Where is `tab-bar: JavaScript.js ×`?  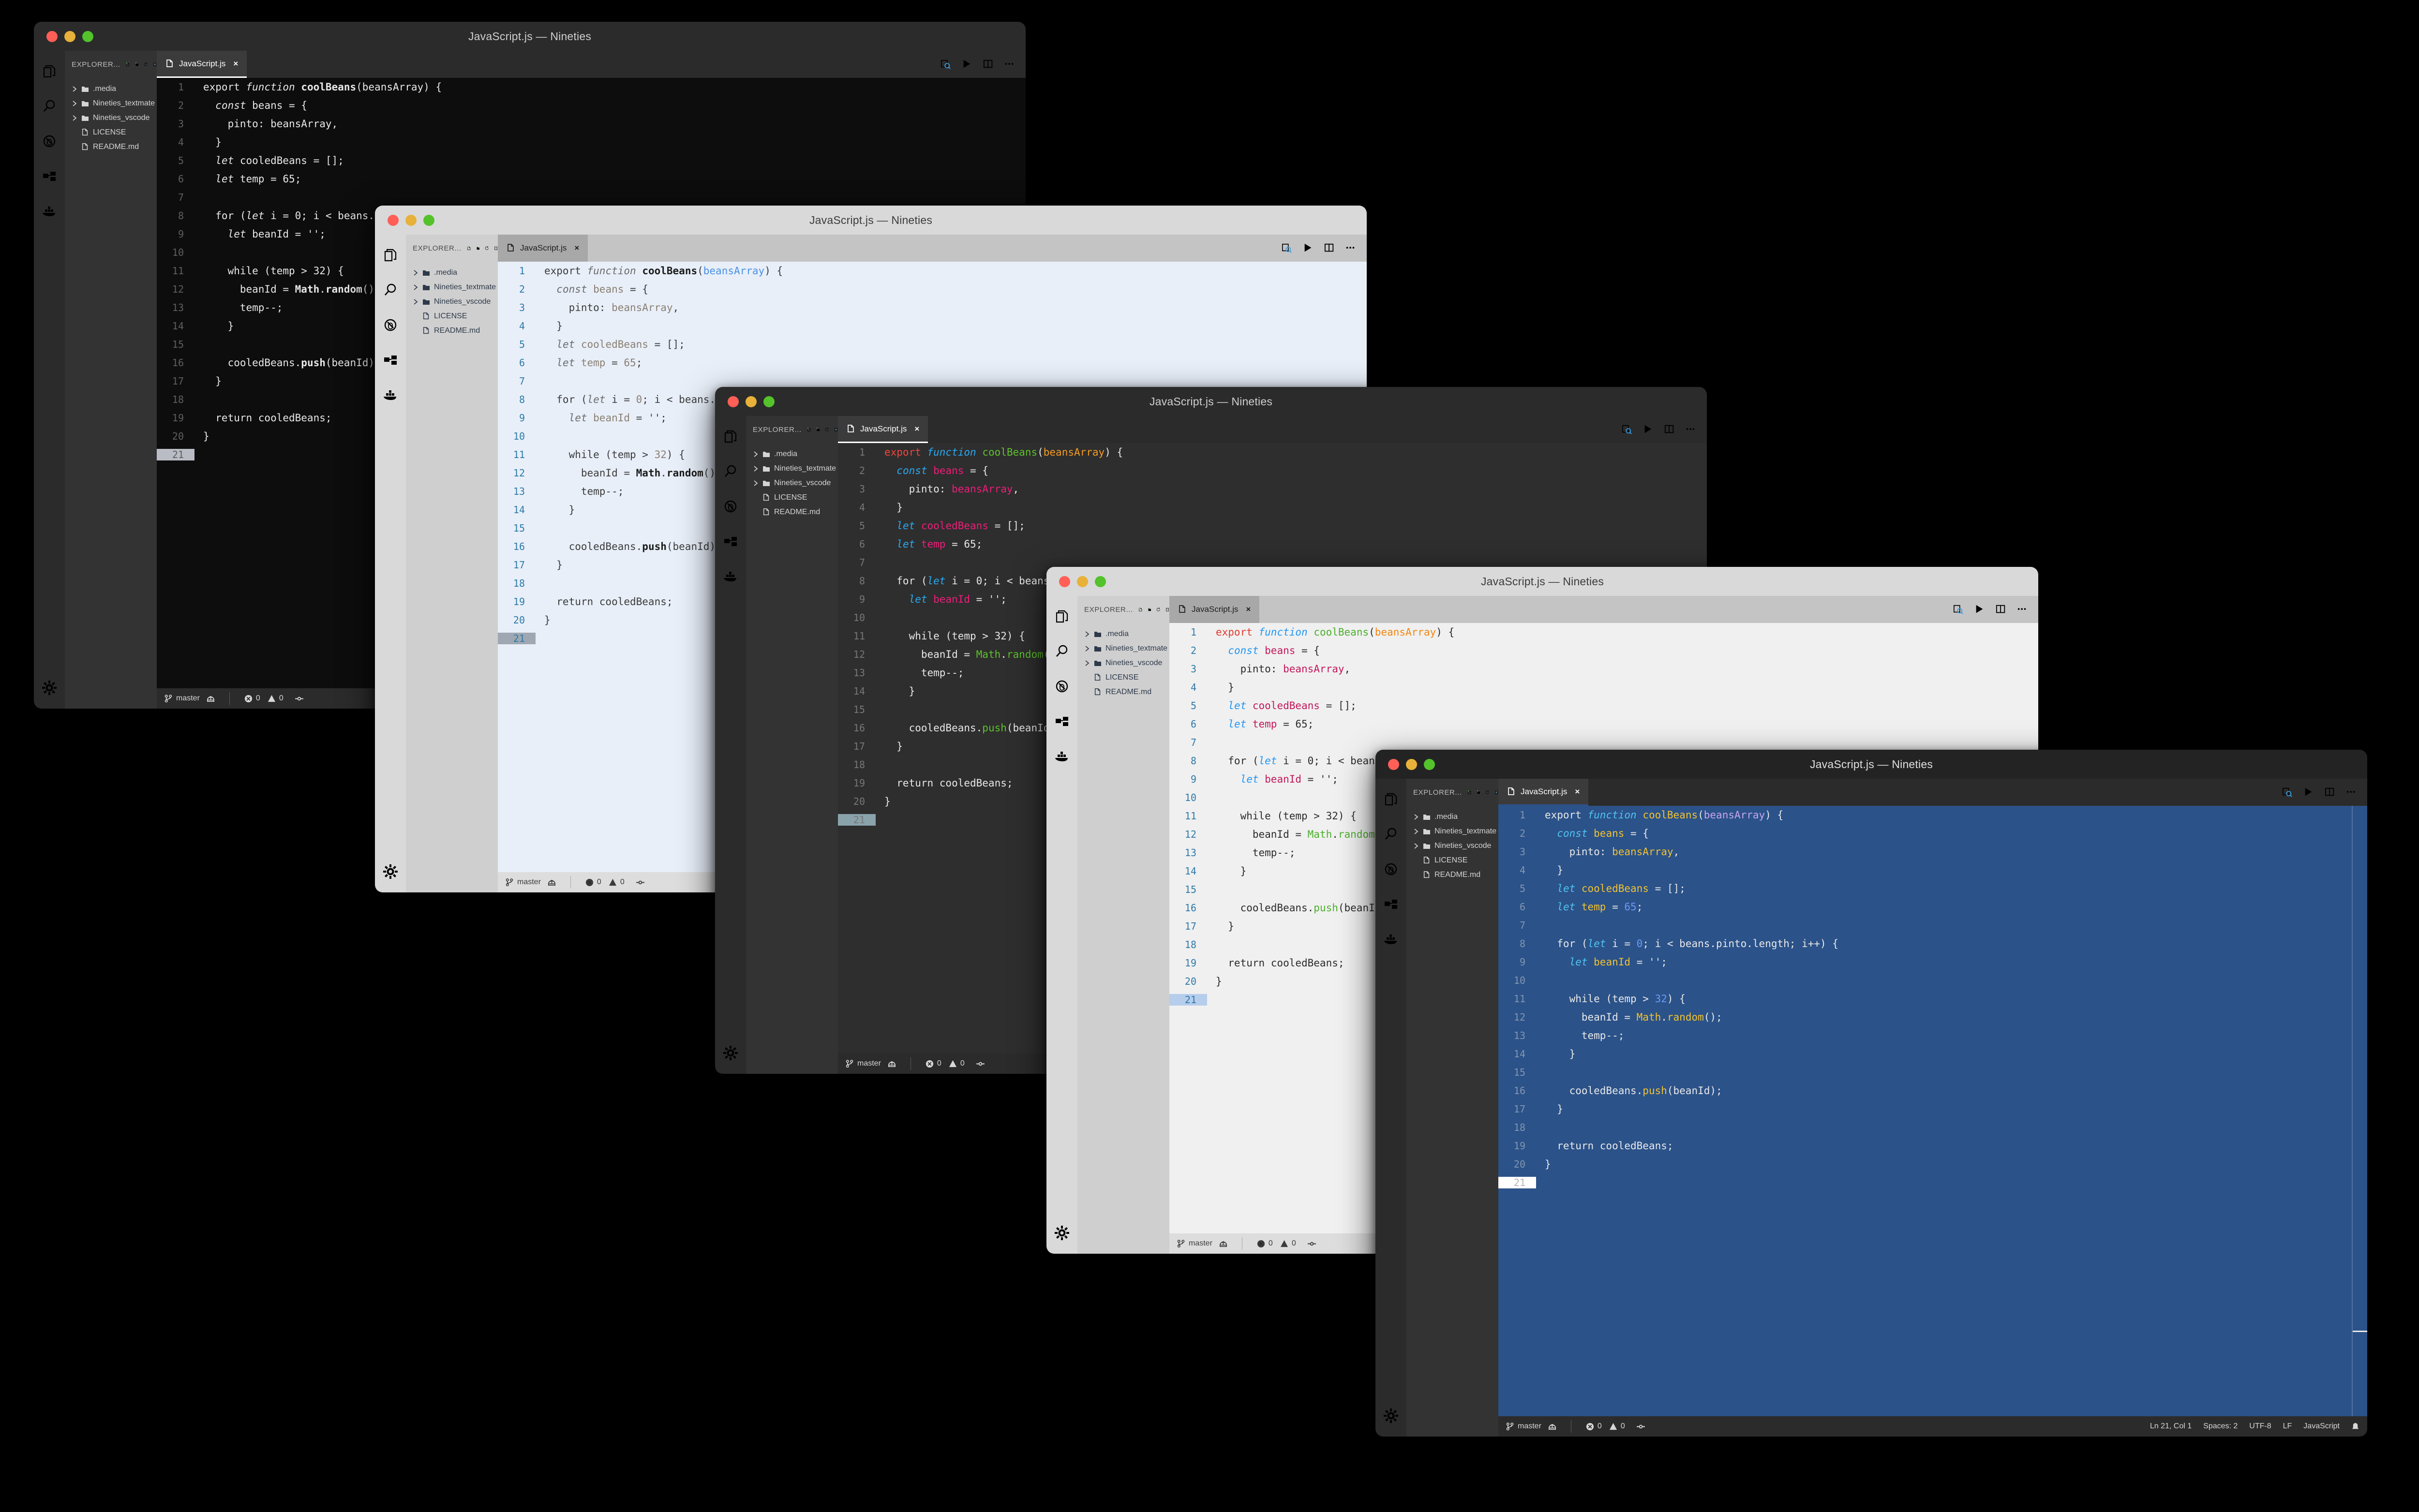
tab-bar: JavaScript.js × is located at coordinates (1933, 792).